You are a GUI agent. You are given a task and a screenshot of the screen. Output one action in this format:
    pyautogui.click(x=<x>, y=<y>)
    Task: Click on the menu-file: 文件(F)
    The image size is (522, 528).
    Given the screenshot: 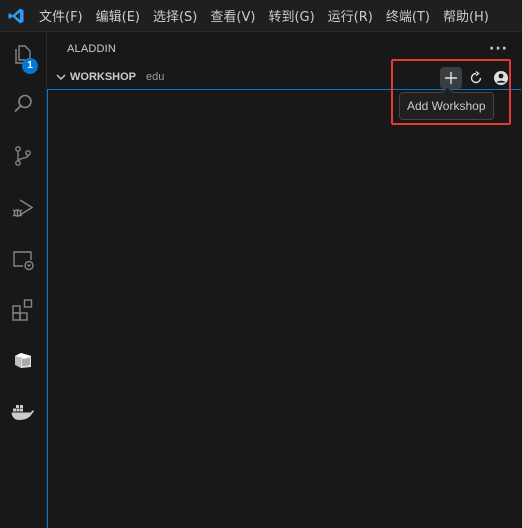 What is the action you would take?
    pyautogui.click(x=61, y=15)
    